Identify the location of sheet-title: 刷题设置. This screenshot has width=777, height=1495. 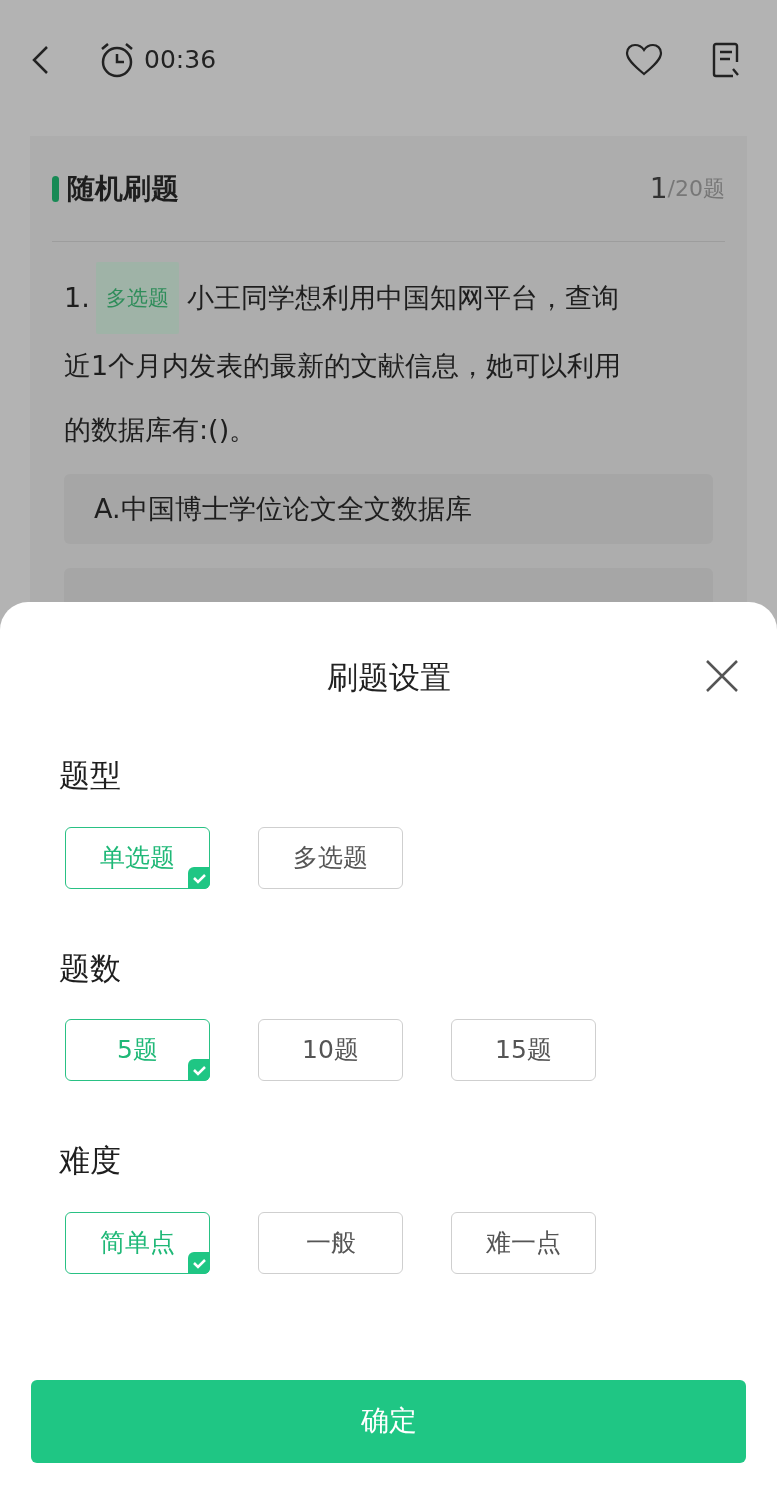
(388, 677).